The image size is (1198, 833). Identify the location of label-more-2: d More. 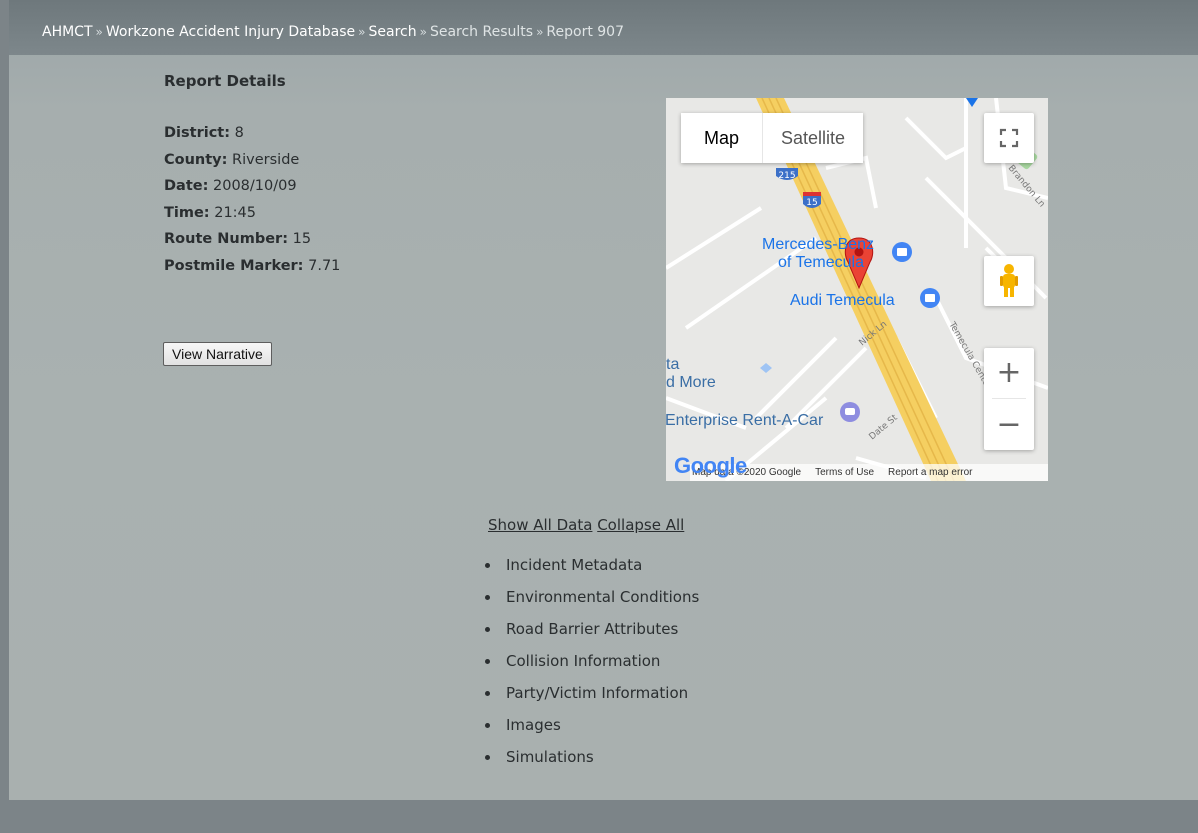
(691, 382).